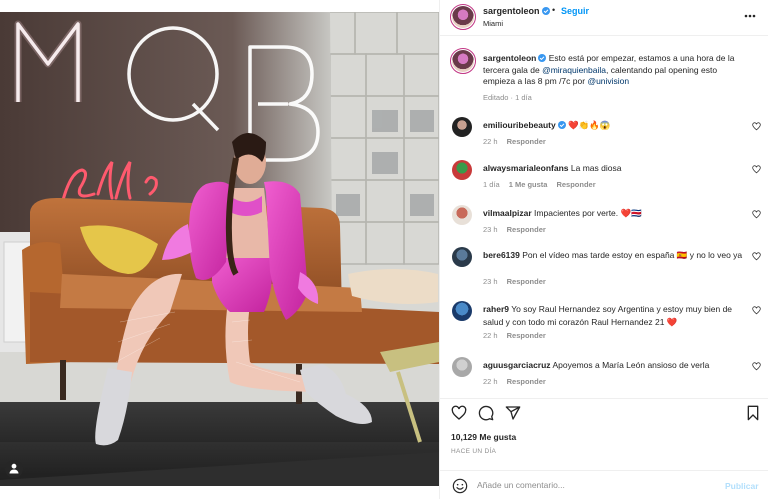 This screenshot has height=499, width=768. I want to click on post-age: HACE UN DÍA, so click(474, 451).